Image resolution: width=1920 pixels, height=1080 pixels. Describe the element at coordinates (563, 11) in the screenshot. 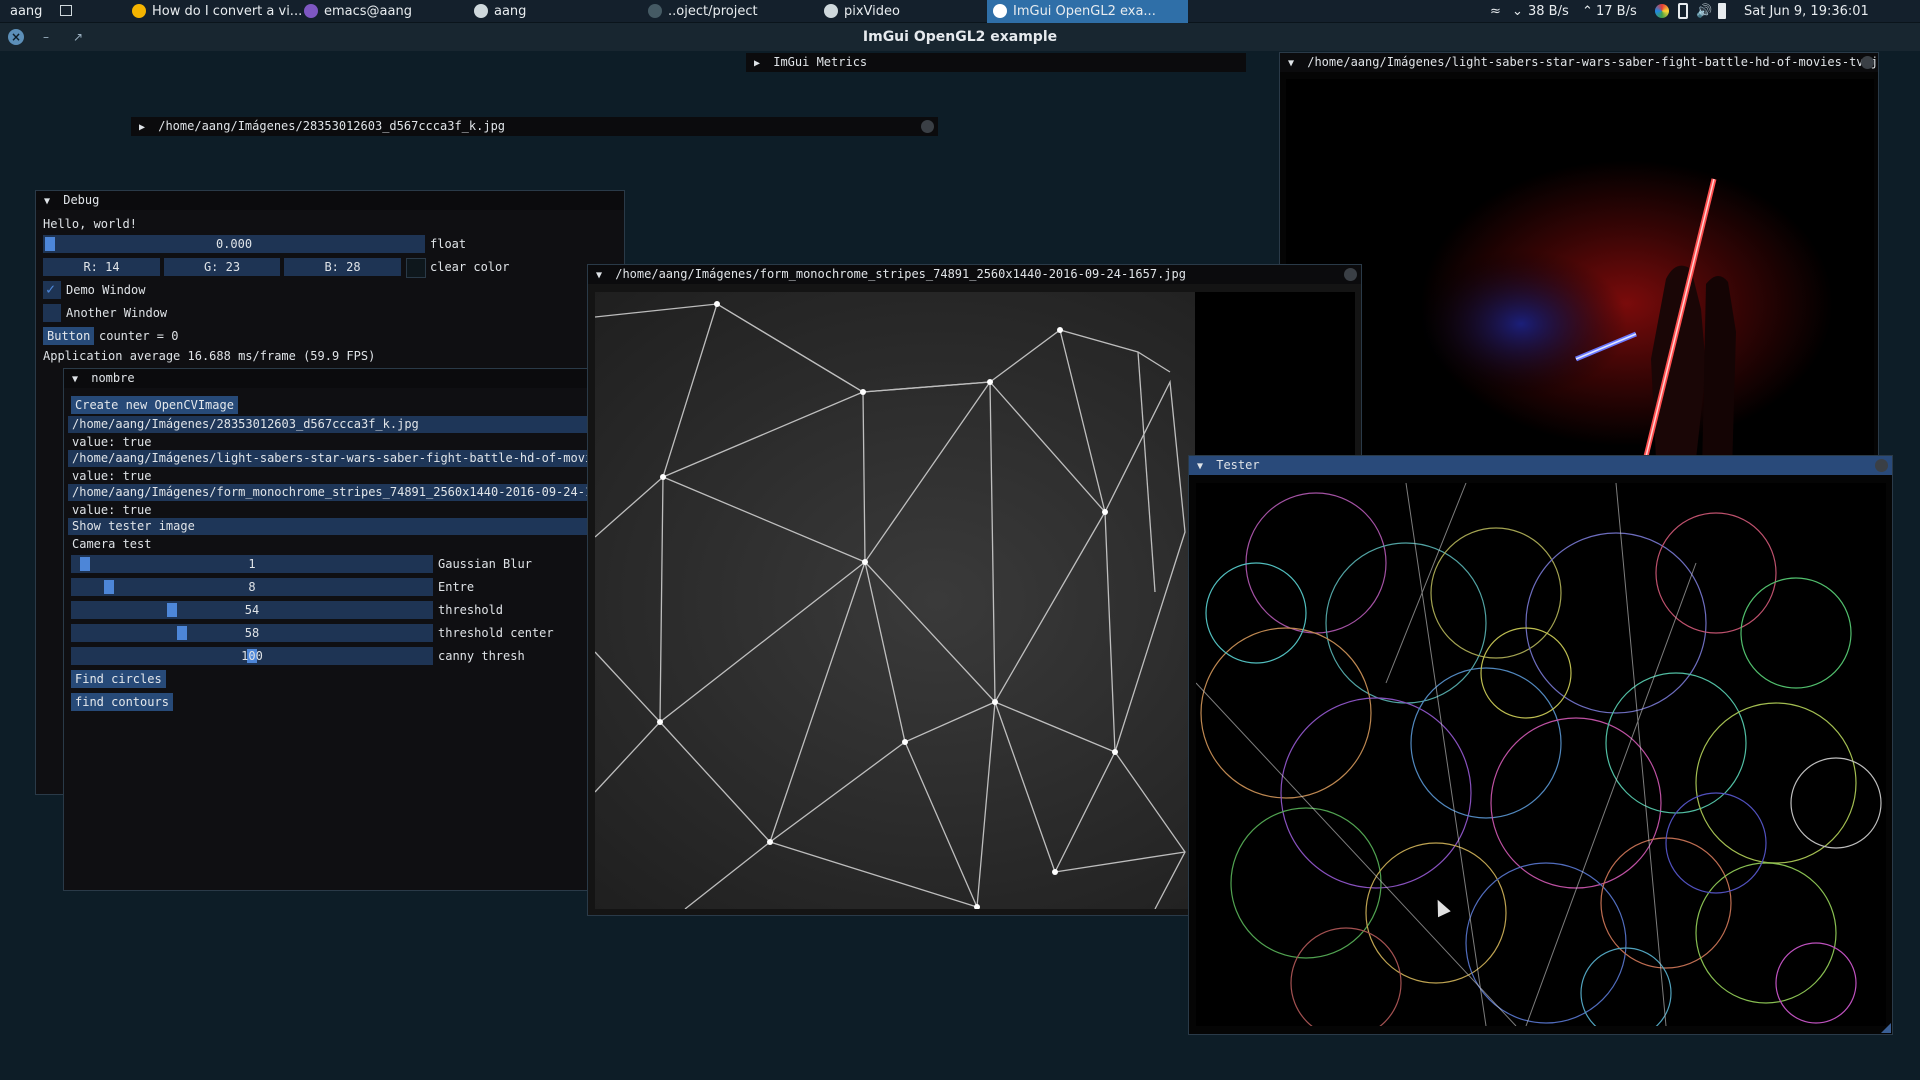

I see `task-3: aang` at that location.